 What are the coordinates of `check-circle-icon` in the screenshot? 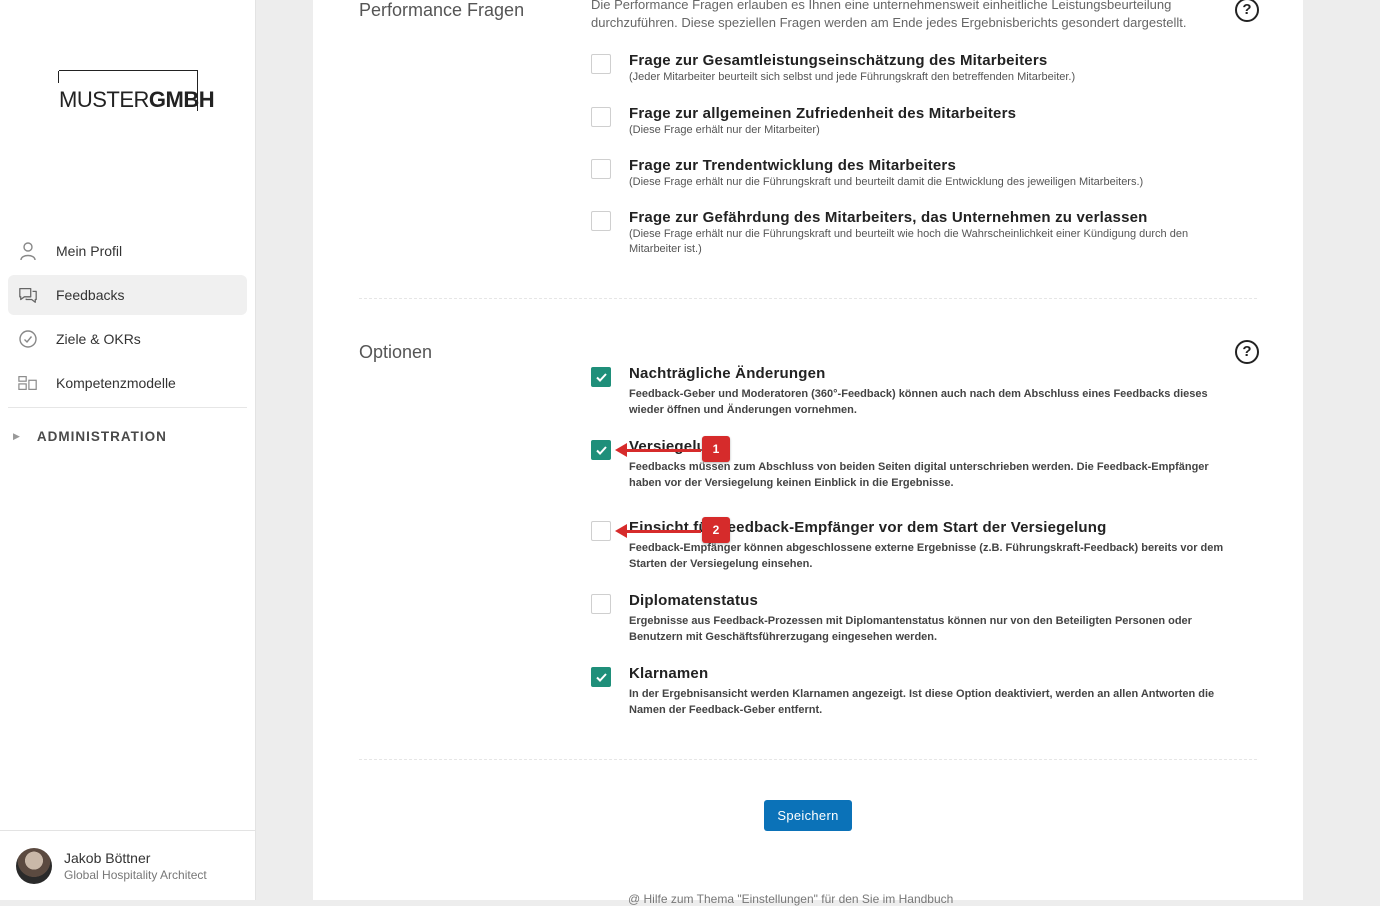 It's located at (28, 339).